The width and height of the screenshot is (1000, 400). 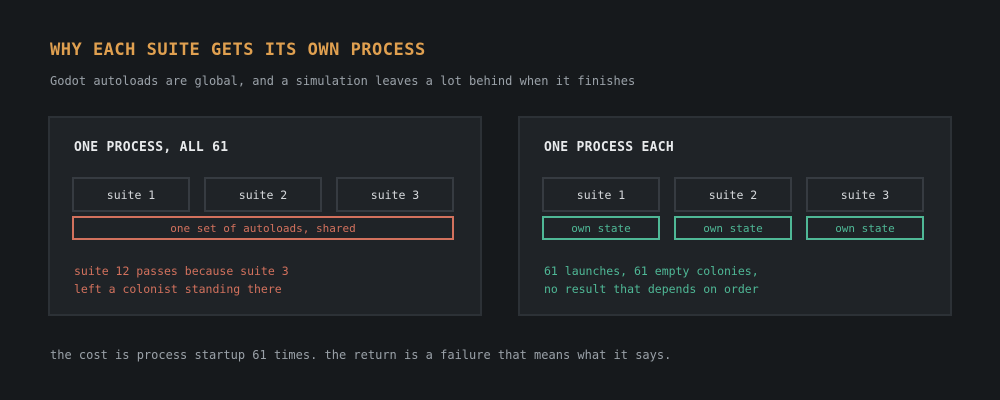 What do you see at coordinates (263, 194) in the screenshot?
I see `left-suite-2-box: suite 2` at bounding box center [263, 194].